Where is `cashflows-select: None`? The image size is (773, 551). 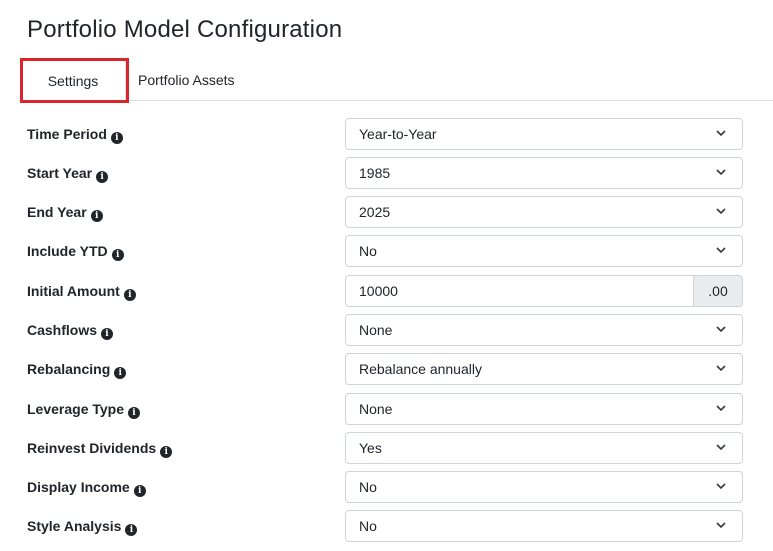
cashflows-select: None is located at coordinates (544, 330).